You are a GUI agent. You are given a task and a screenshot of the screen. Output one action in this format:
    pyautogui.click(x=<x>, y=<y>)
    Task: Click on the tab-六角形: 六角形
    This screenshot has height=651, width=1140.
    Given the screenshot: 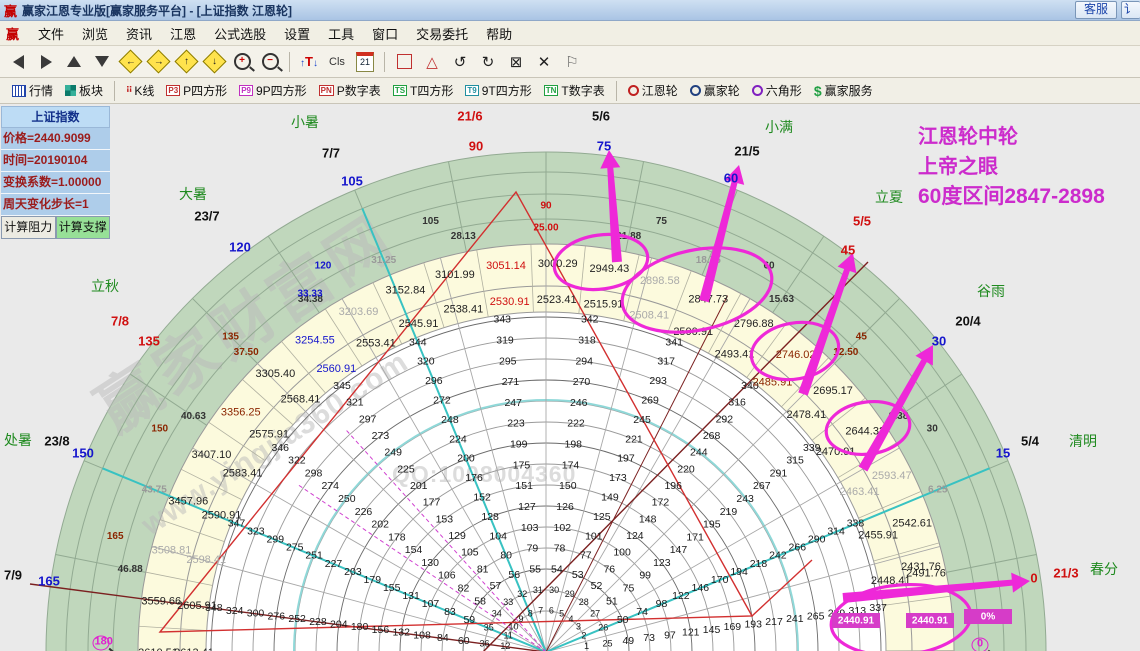 What is the action you would take?
    pyautogui.click(x=776, y=90)
    